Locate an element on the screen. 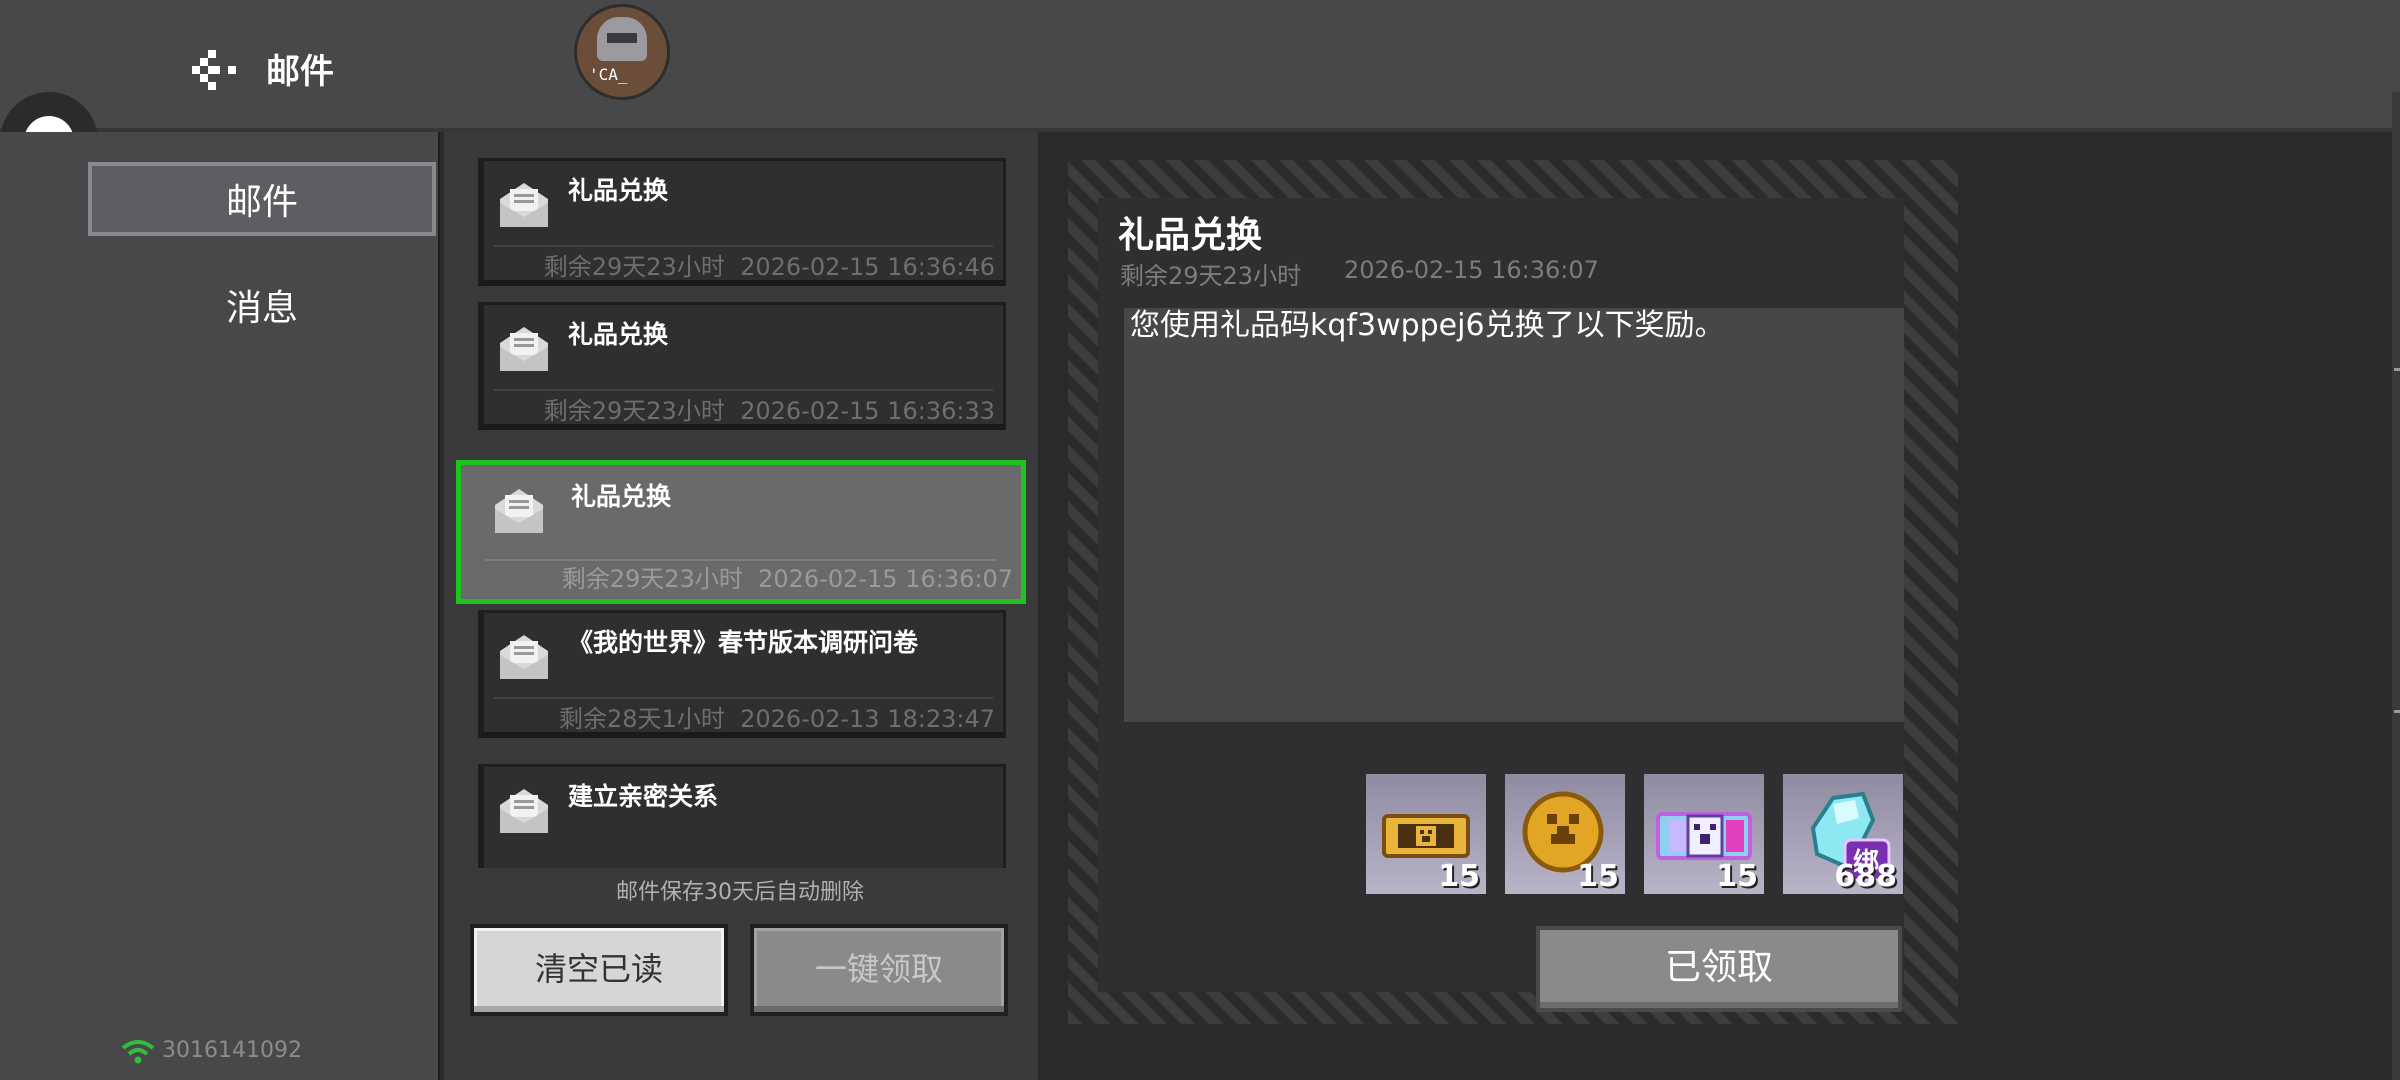  avatar: 'CA_ is located at coordinates (622, 52).